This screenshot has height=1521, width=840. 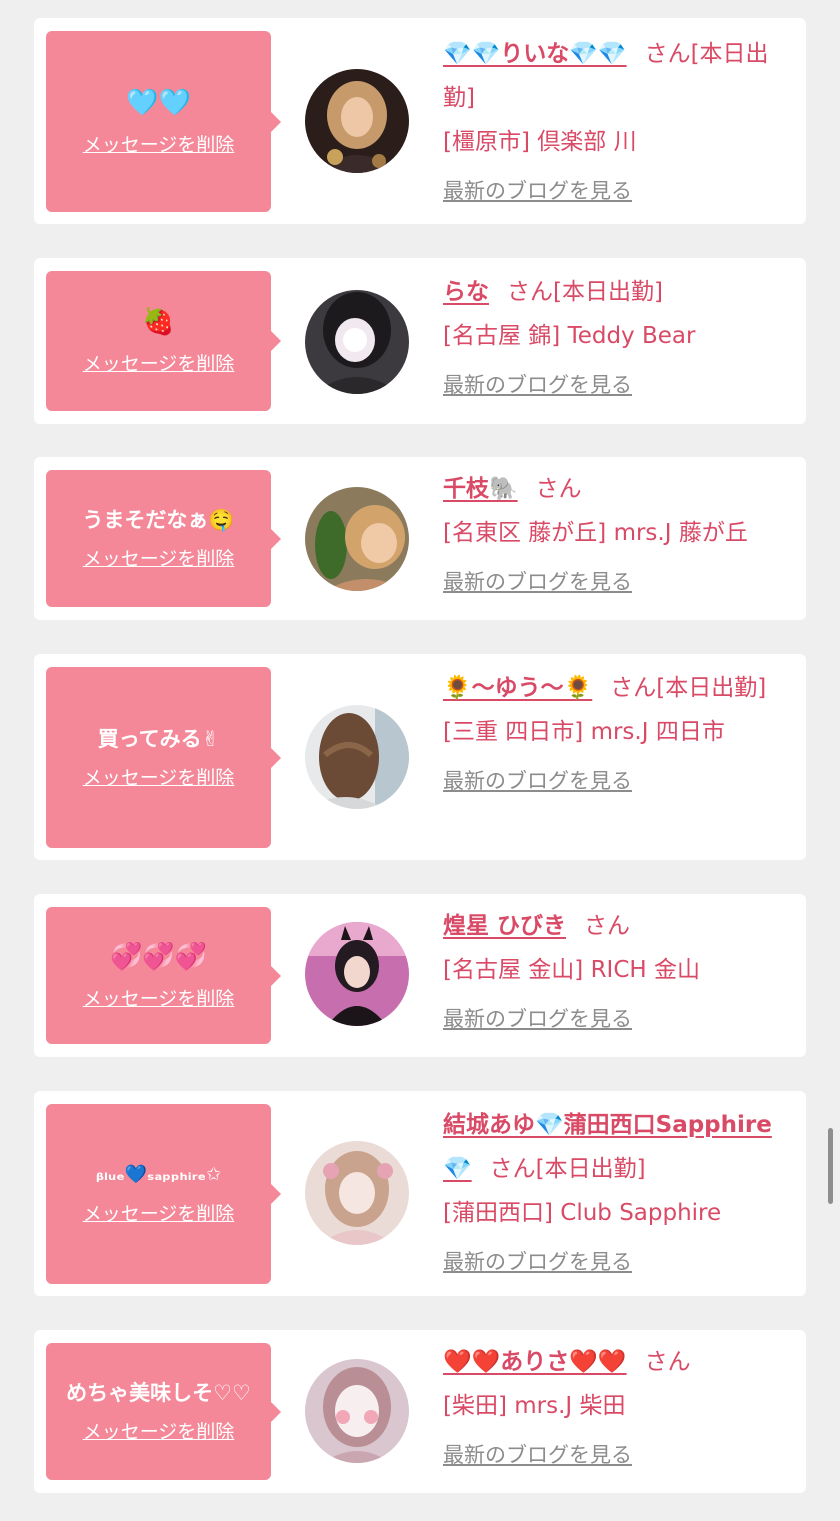 I want to click on message-text: うまそだなぁ🤤, so click(x=158, y=519).